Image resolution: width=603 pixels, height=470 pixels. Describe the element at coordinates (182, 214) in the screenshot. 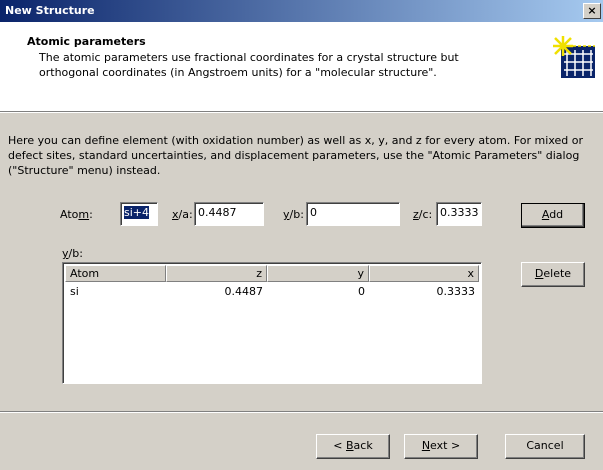

I see `x-label: x/a:` at that location.